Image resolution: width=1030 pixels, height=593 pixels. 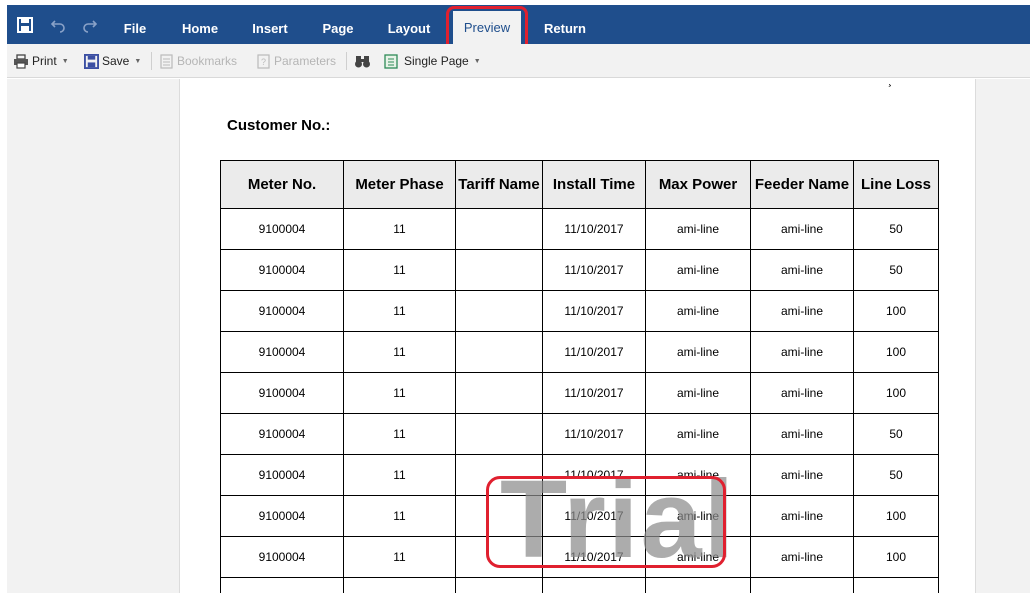 I want to click on column-header-feeder-name: Feeder Name, so click(x=802, y=184).